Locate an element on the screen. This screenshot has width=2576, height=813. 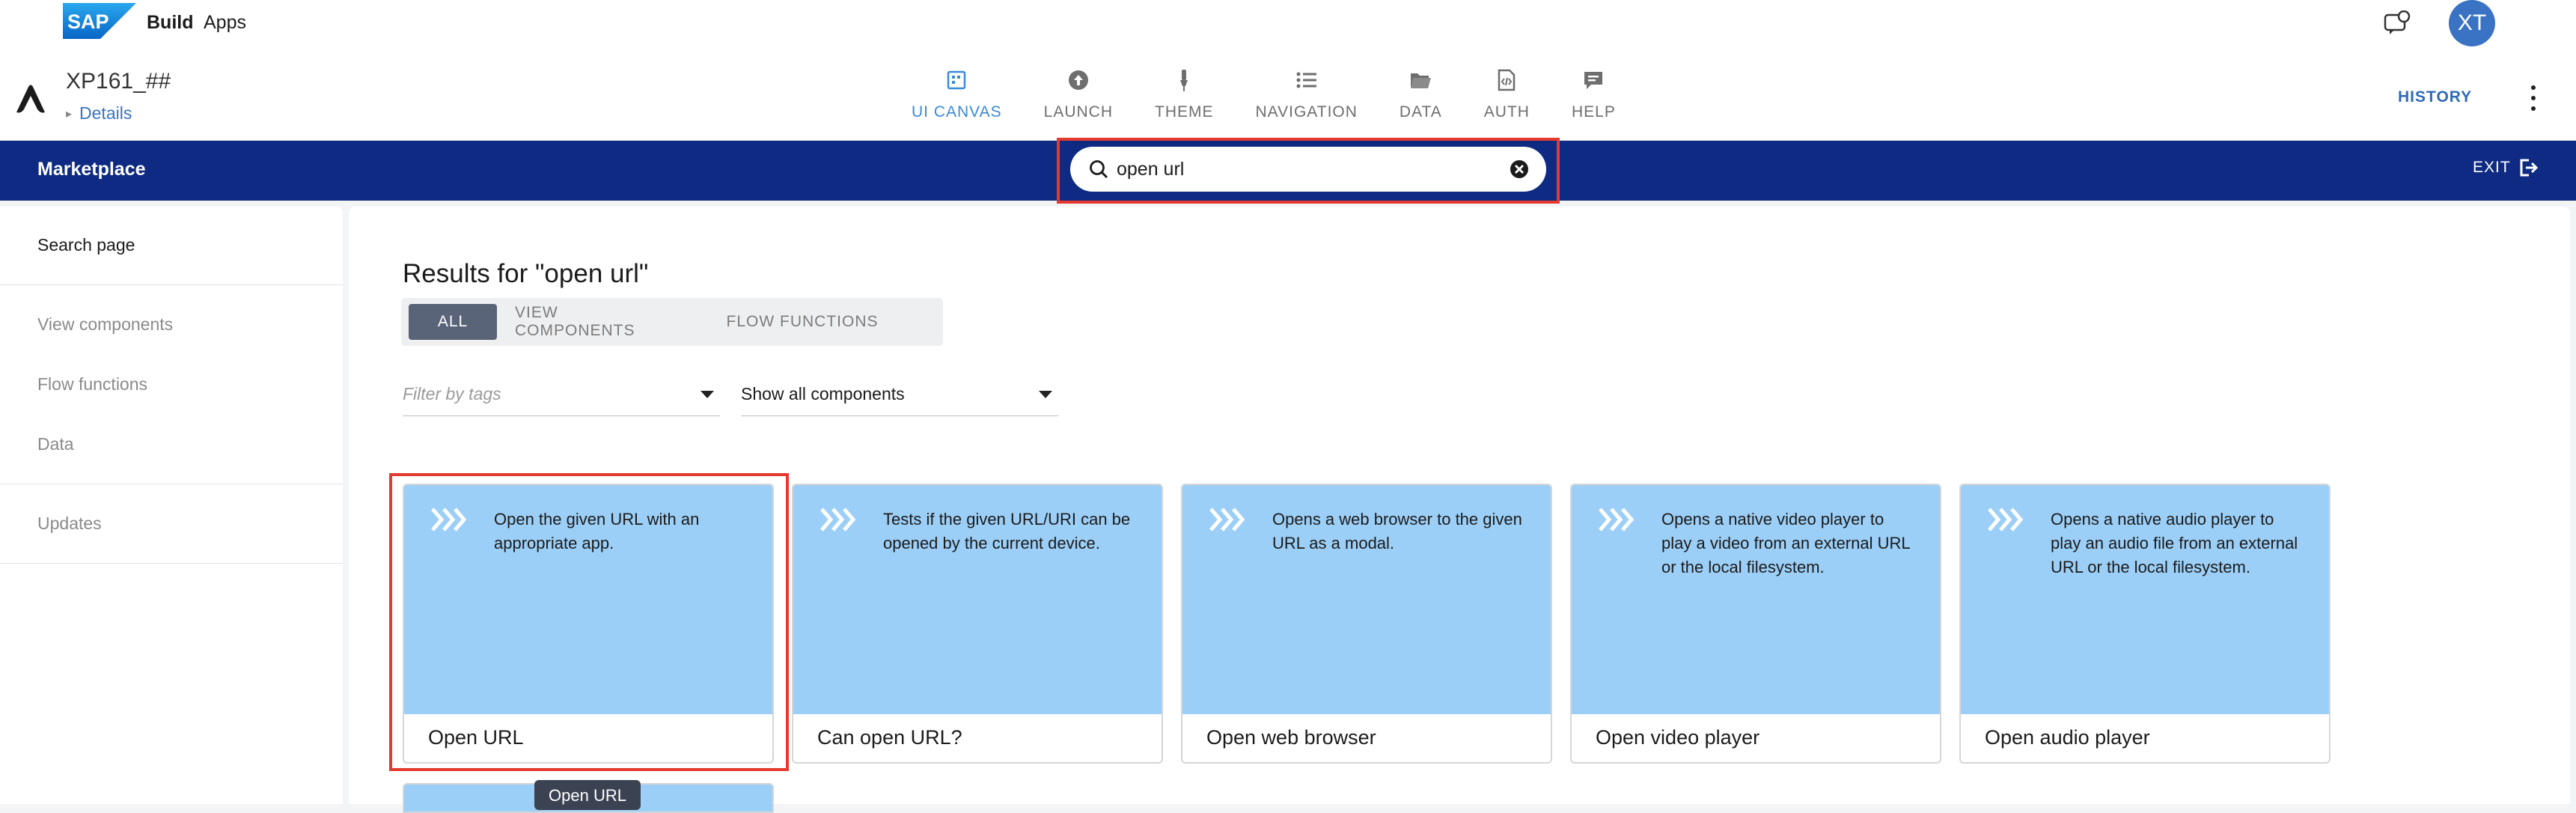
components-select-value: Show all components is located at coordinates (823, 394).